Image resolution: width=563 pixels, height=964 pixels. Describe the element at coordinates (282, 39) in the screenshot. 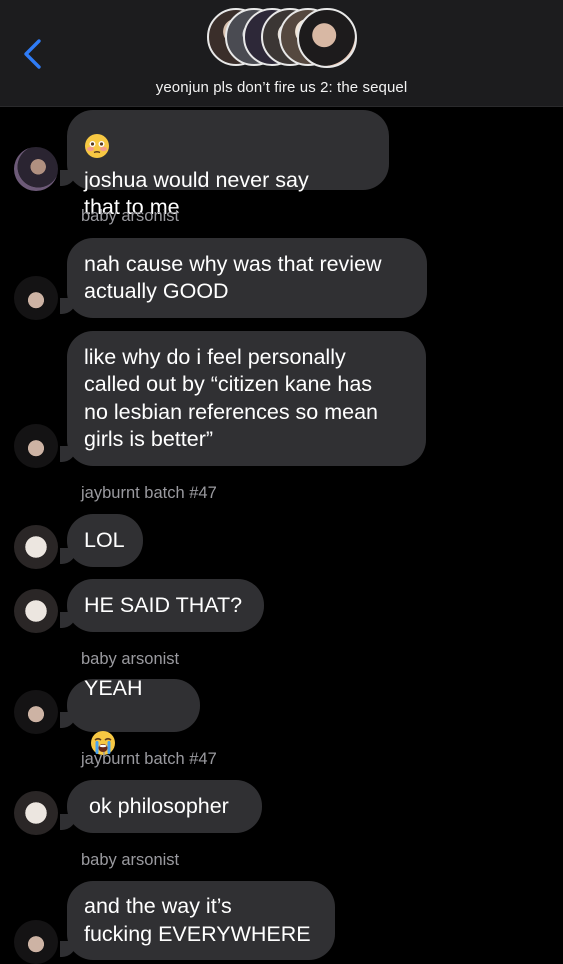

I see `group-avatar-stack` at that location.